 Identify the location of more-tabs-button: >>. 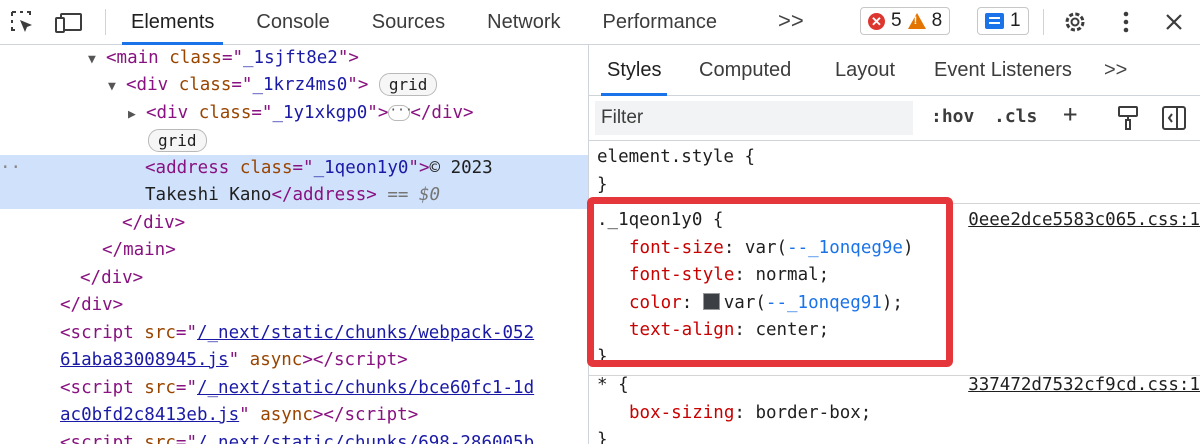
(791, 21).